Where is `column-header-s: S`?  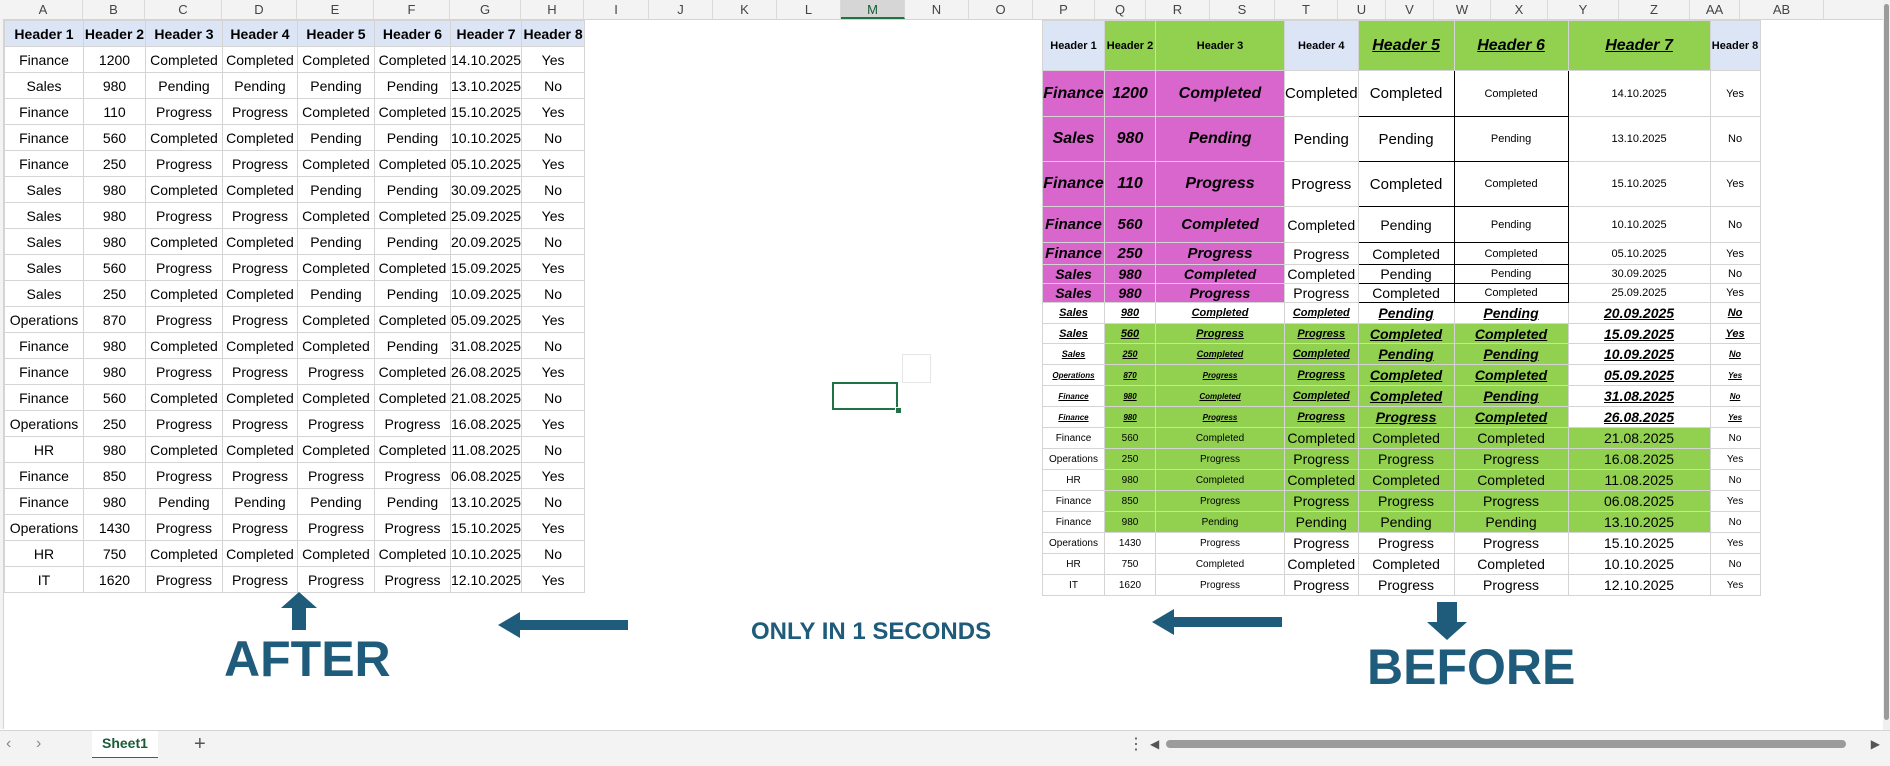
column-header-s: S is located at coordinates (1242, 9).